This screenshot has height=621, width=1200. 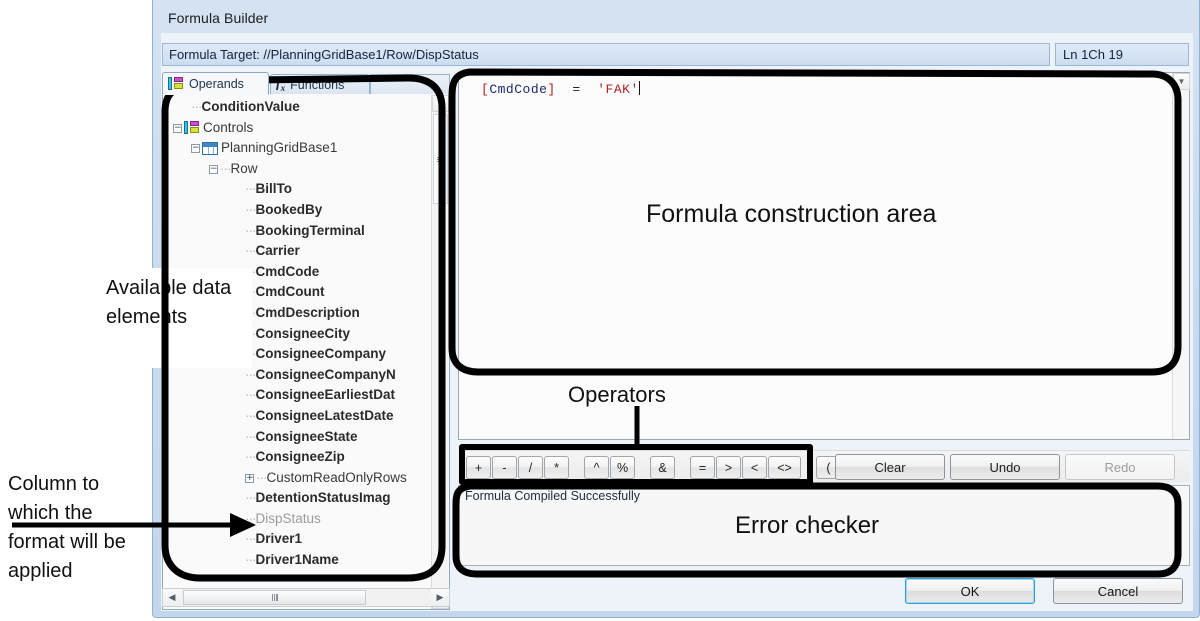 I want to click on tree-node: ···BookedBy, so click(x=297, y=210).